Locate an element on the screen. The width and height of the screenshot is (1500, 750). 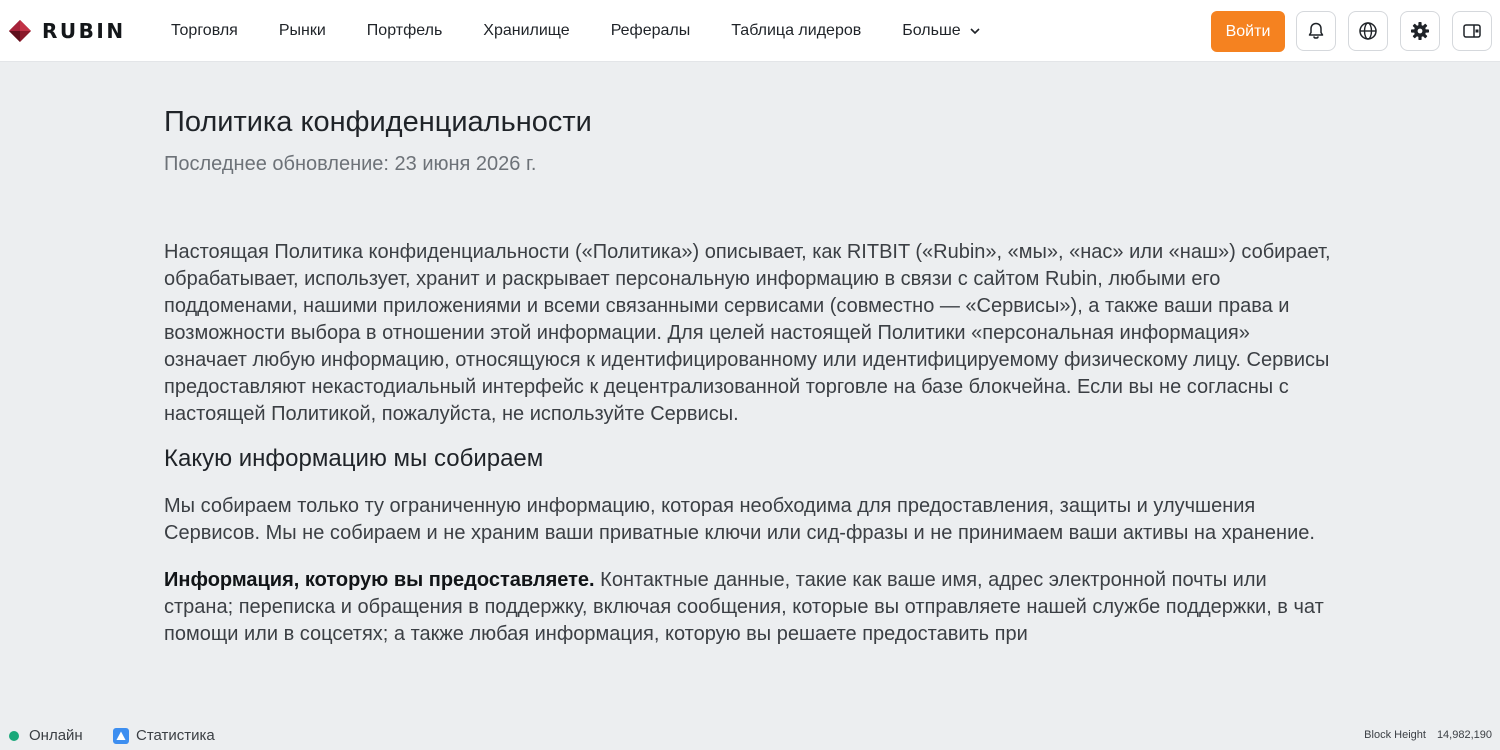
logo: RUBIN is located at coordinates (67, 31).